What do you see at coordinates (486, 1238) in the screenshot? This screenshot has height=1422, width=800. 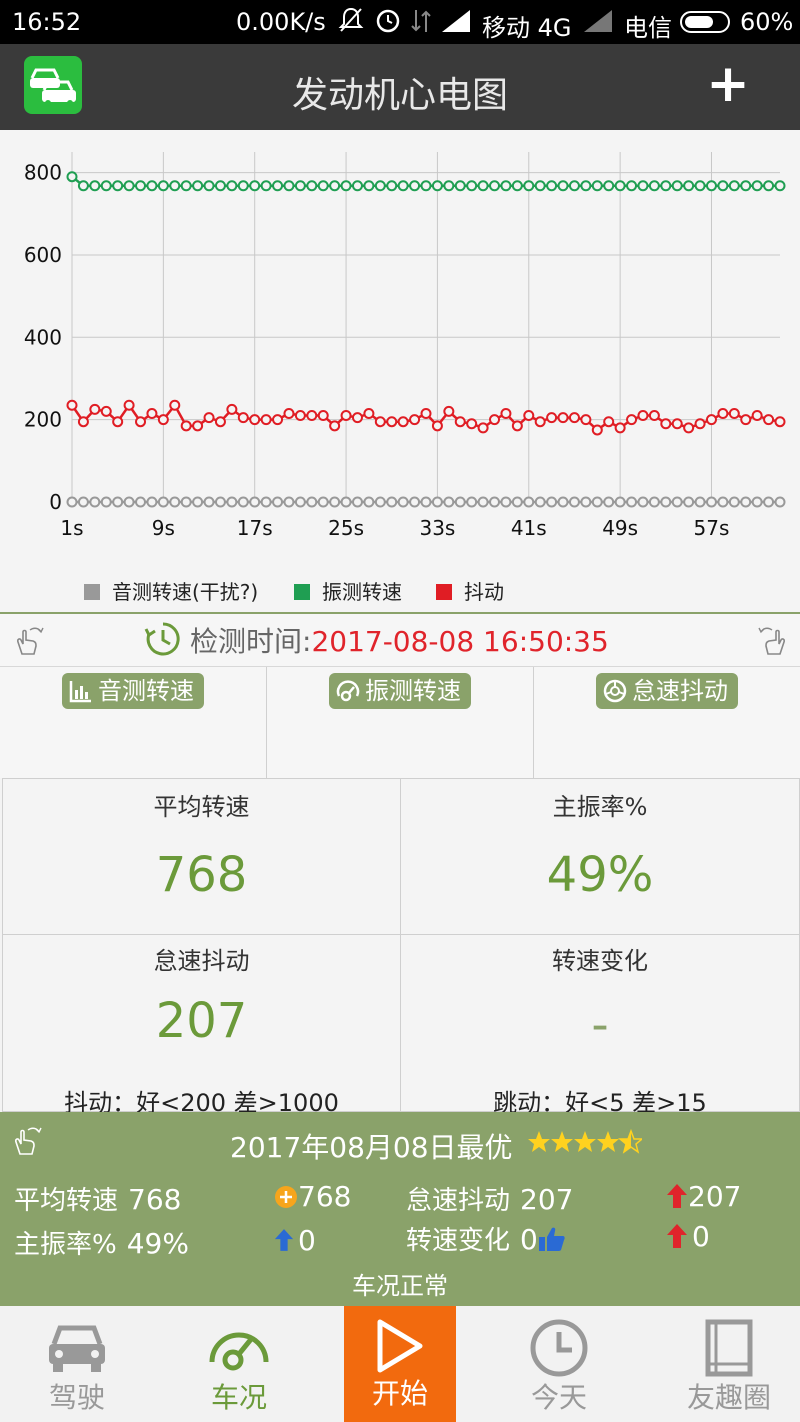 I see `summary-speed-change: 转速变化 0` at bounding box center [486, 1238].